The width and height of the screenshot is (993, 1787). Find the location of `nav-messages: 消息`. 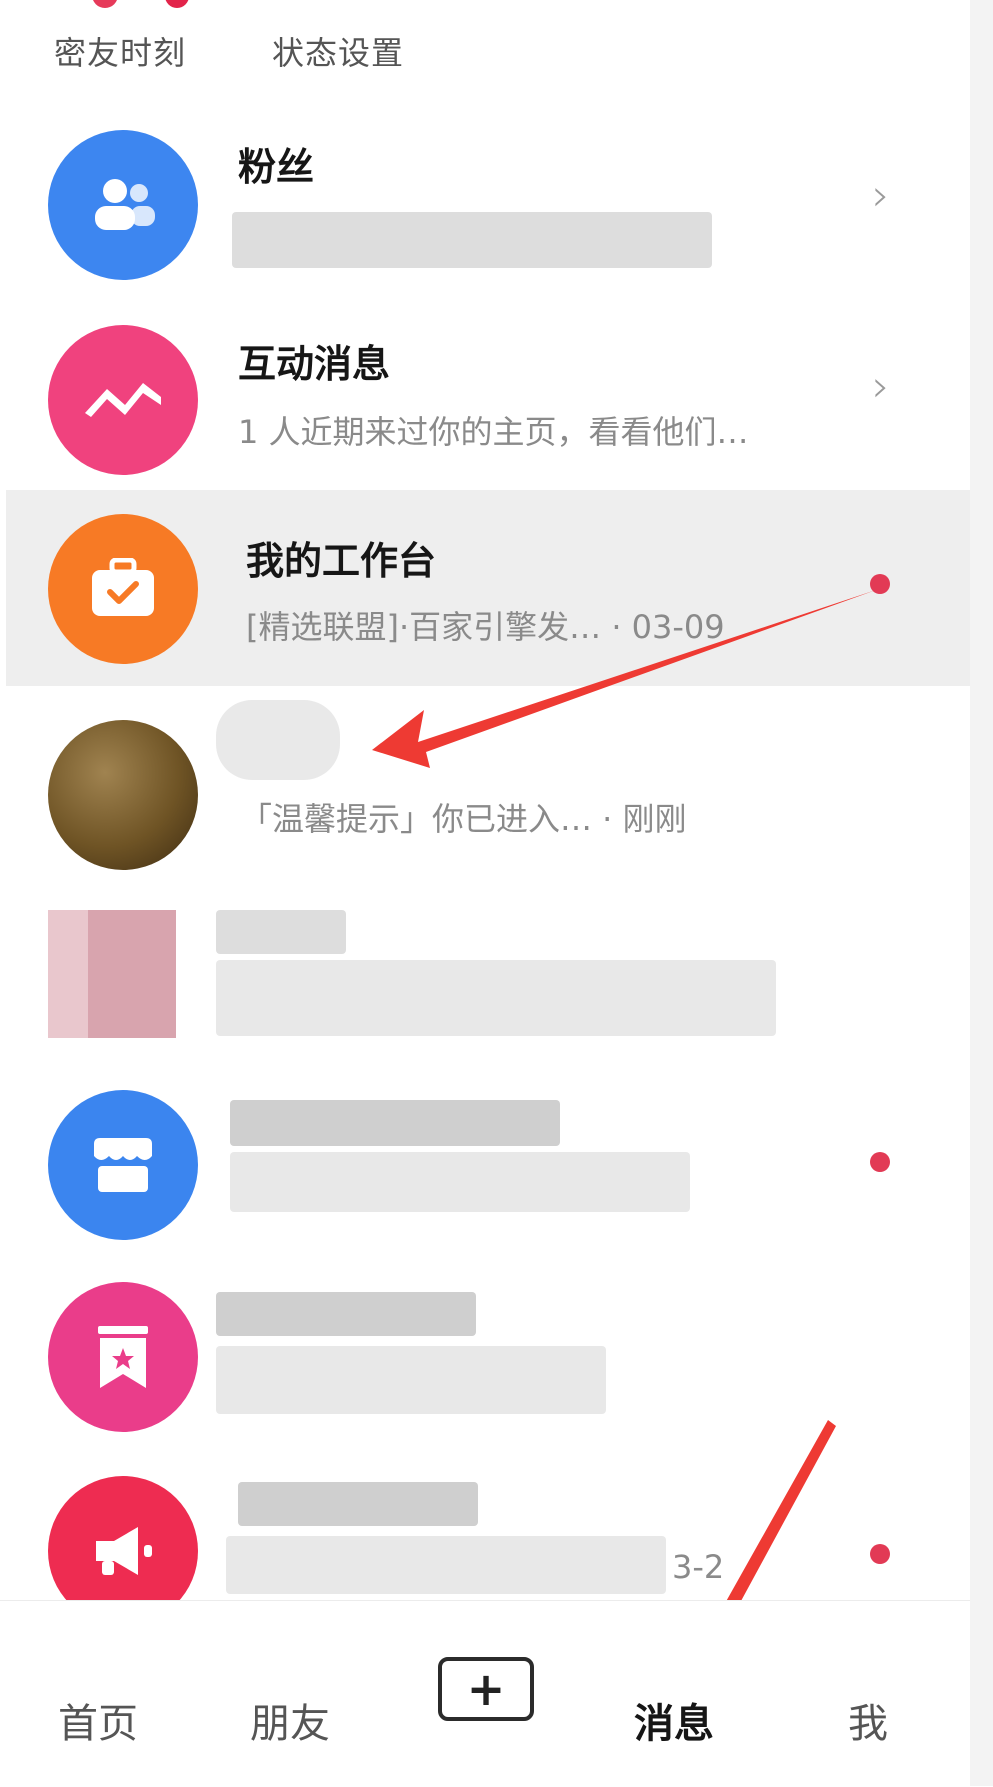

nav-messages: 消息 is located at coordinates (674, 1720).